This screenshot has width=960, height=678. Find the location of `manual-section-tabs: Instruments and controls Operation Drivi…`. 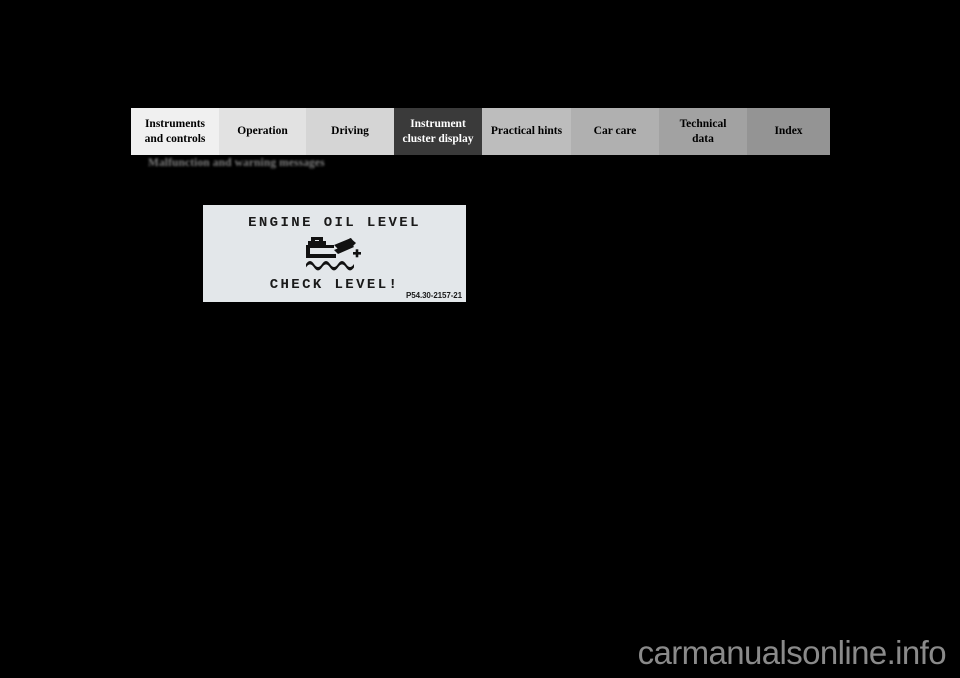

manual-section-tabs: Instruments and controls Operation Drivi… is located at coordinates (480, 131).